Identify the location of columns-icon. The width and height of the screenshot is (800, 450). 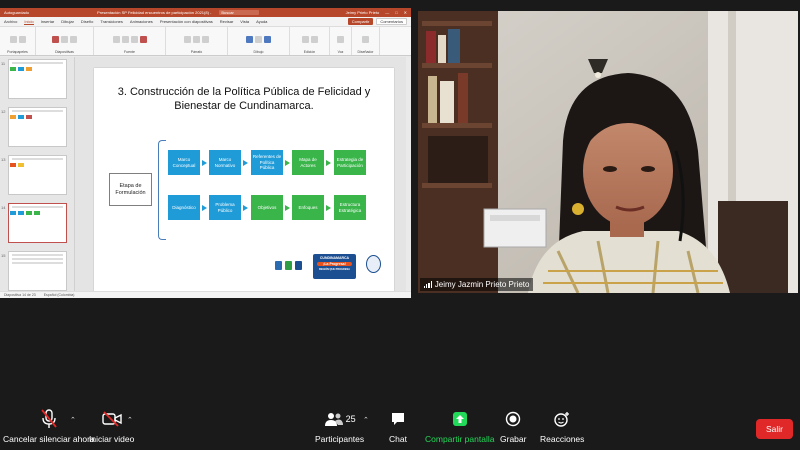
(205, 39).